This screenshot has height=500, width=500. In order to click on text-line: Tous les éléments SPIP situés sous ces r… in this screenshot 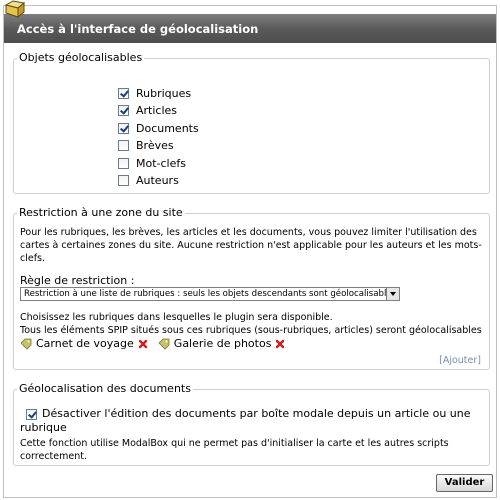, I will do `click(251, 330)`.